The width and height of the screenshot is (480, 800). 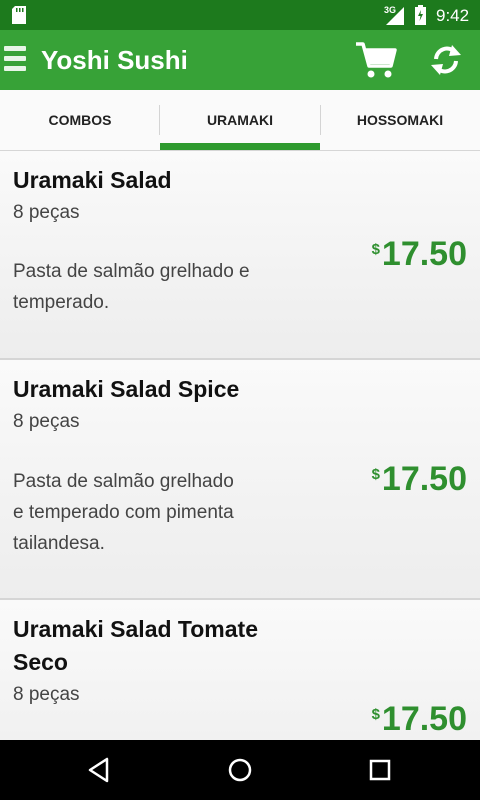 I want to click on sd-card-icon, so click(x=19, y=15).